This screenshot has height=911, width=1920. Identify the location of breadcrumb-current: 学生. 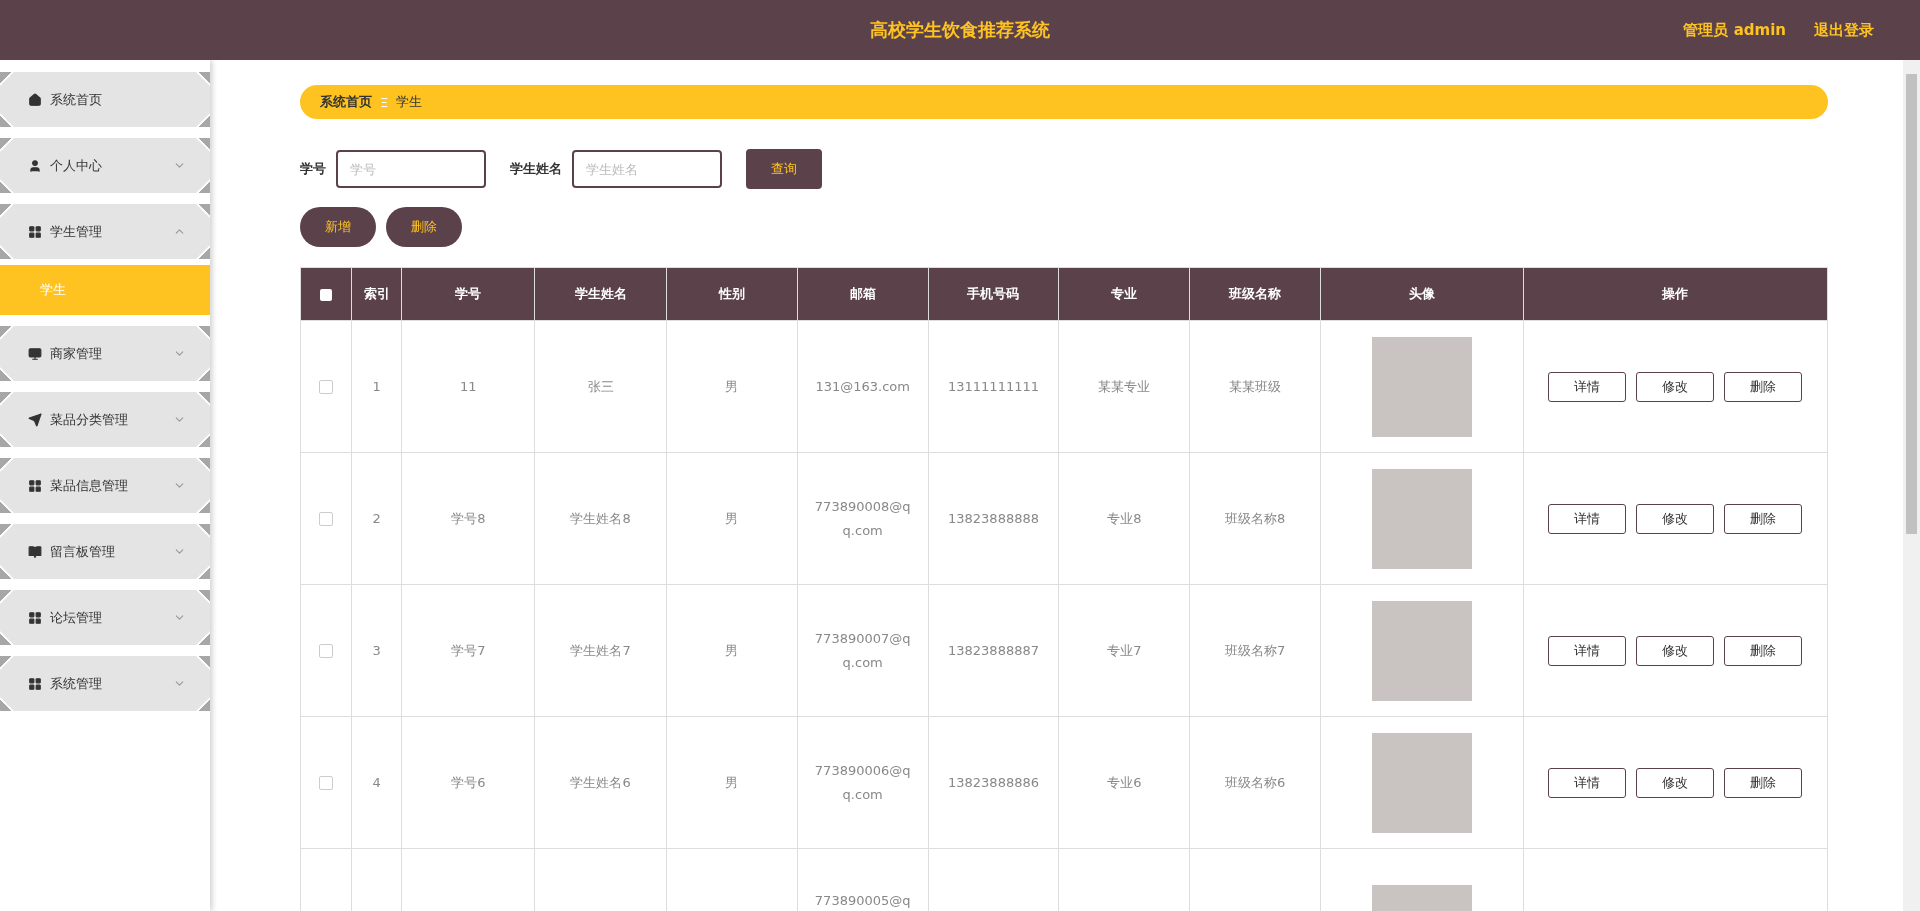
(409, 102).